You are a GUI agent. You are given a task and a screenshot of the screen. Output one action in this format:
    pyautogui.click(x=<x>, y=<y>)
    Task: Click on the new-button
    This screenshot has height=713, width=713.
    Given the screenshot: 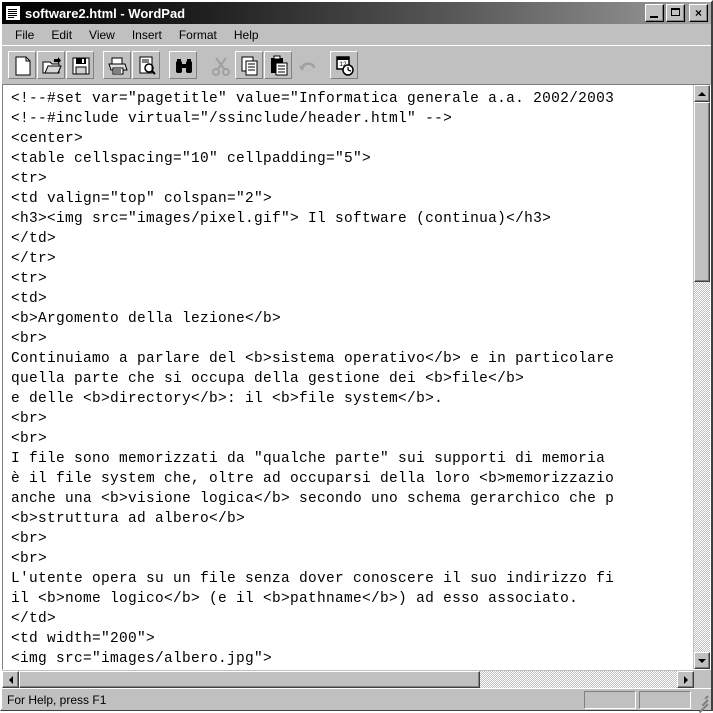 What is the action you would take?
    pyautogui.click(x=22, y=64)
    